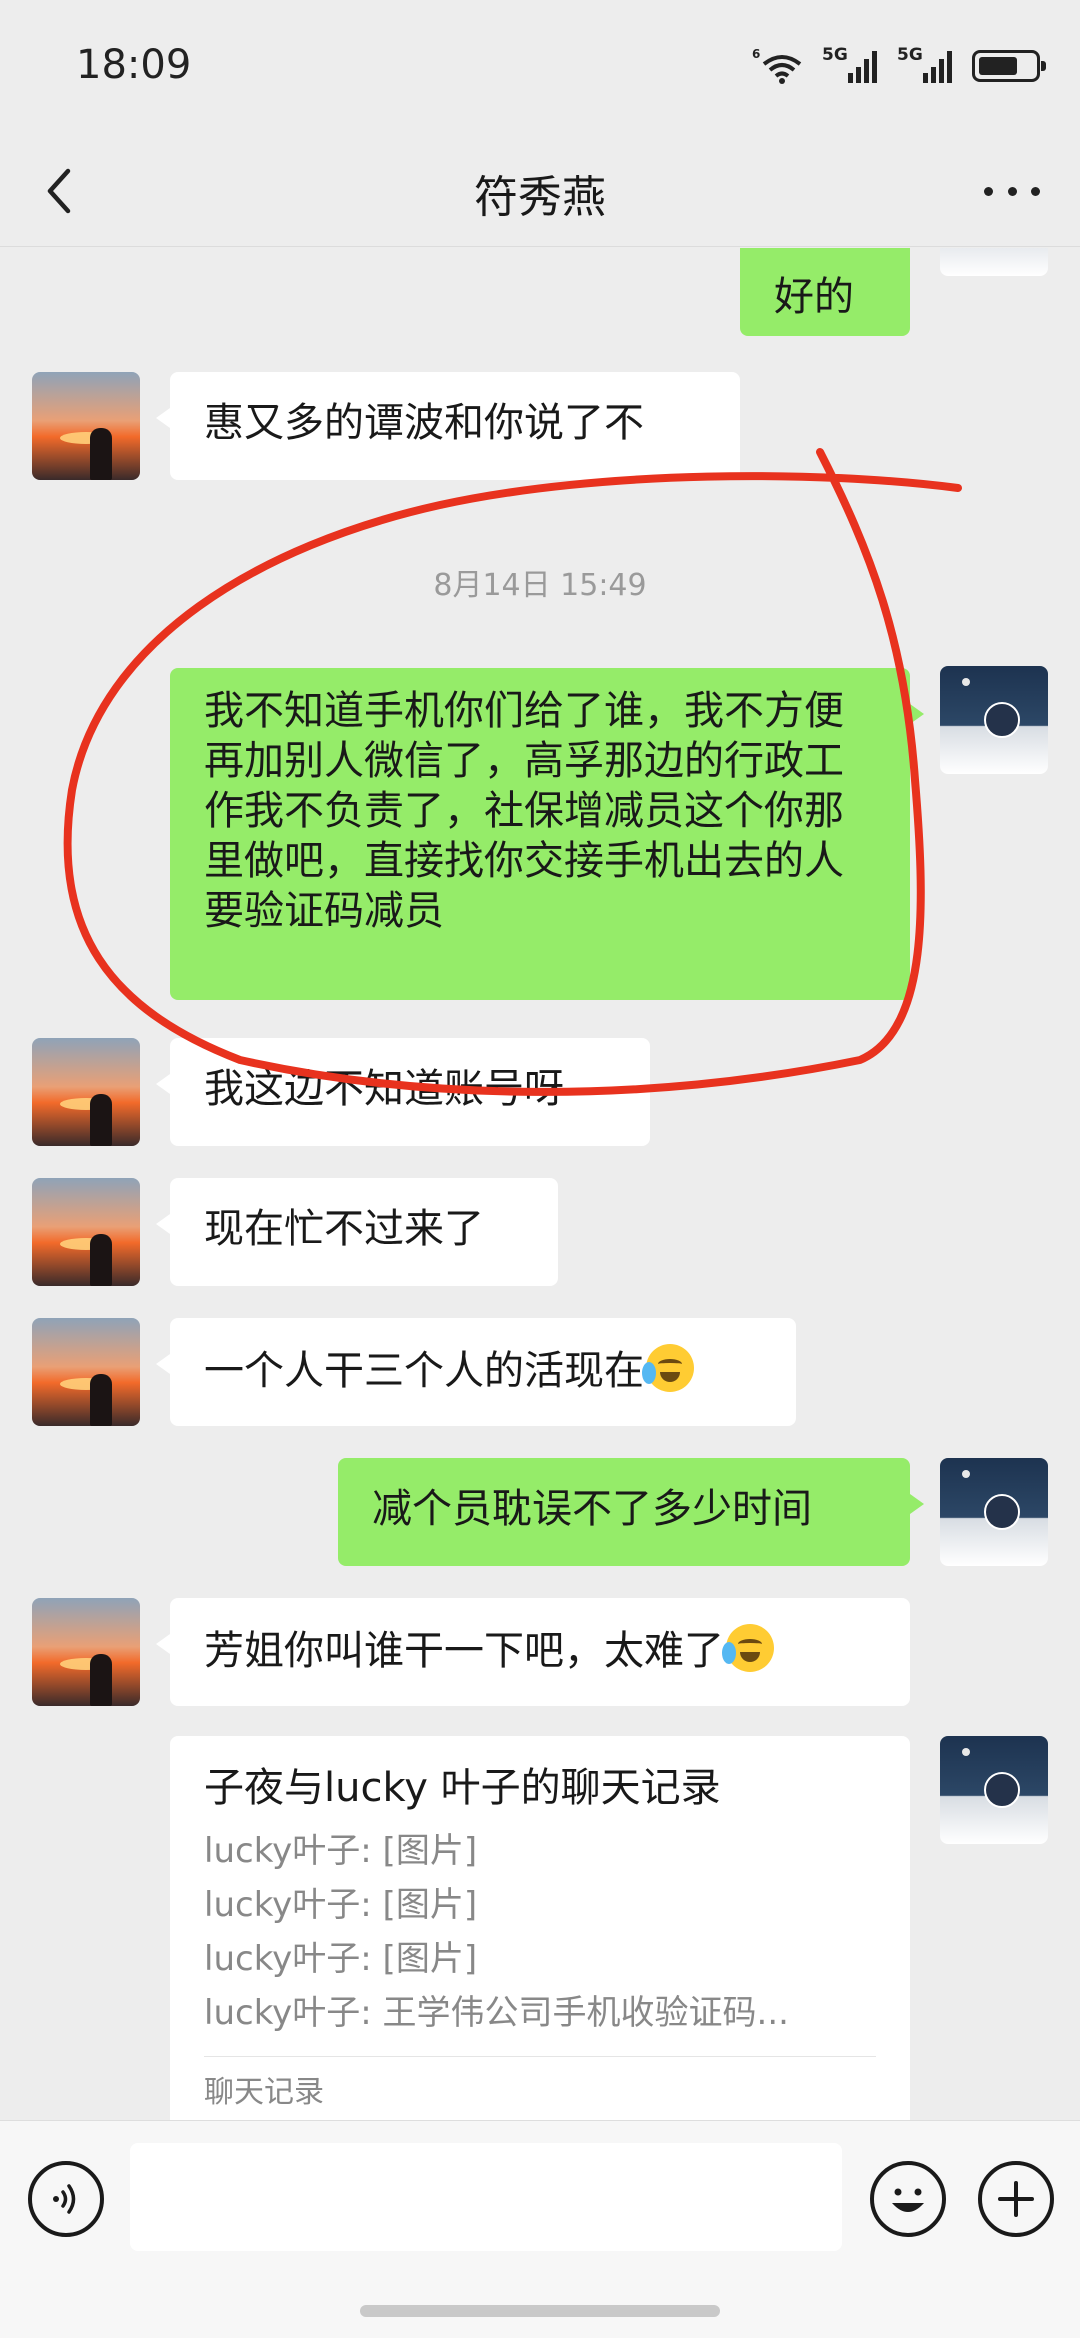 The image size is (1080, 2338). I want to click on more-options-icon, so click(1012, 191).